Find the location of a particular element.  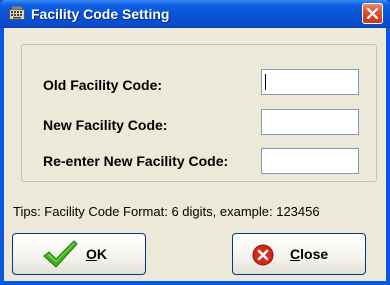

title-bar: Facility Code Setting is located at coordinates (195, 14).